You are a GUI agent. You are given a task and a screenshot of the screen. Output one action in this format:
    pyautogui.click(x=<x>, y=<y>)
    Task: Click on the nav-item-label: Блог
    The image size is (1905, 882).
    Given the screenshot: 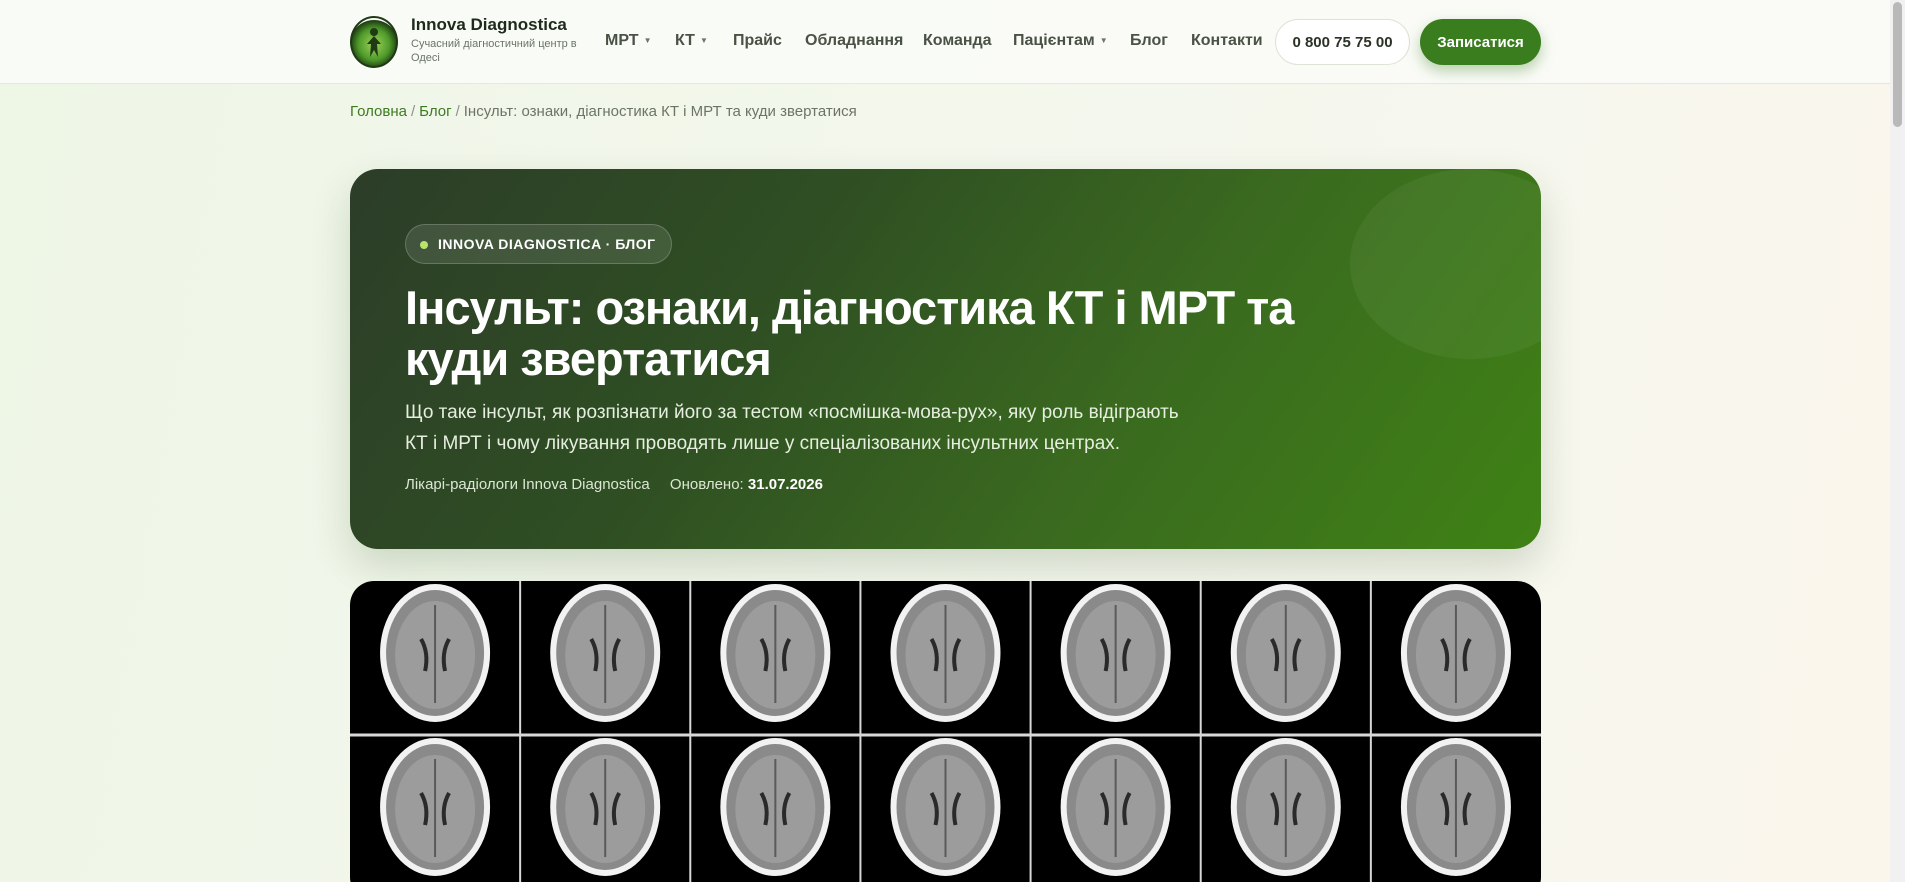 What is the action you would take?
    pyautogui.click(x=1149, y=40)
    